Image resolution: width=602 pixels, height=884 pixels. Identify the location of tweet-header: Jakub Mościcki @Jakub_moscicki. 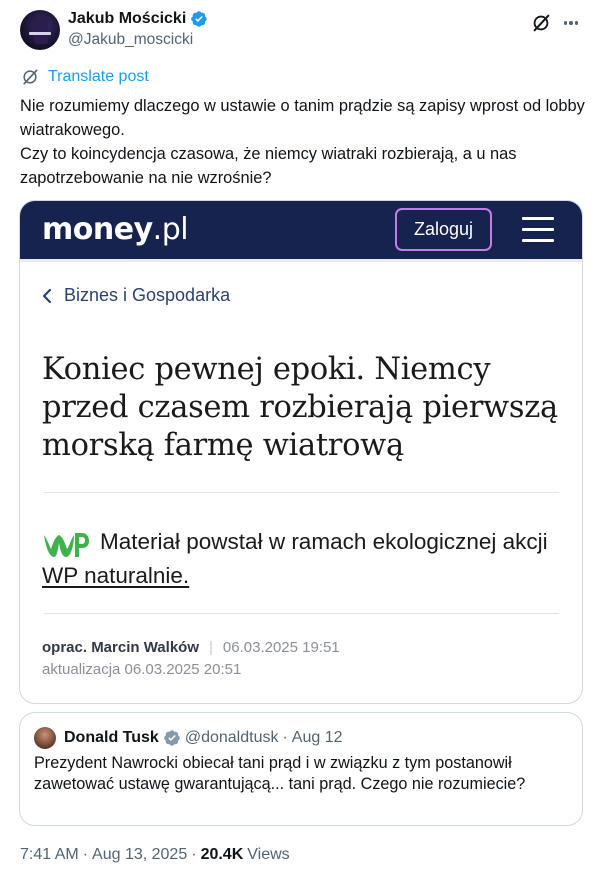
(301, 32).